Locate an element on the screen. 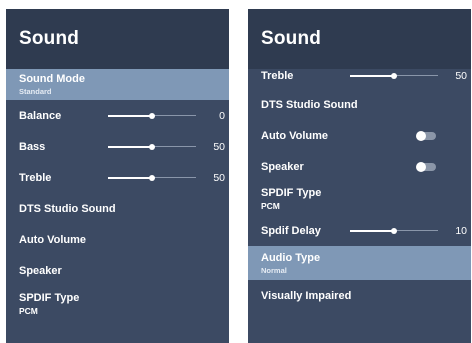  bass-slider is located at coordinates (152, 147).